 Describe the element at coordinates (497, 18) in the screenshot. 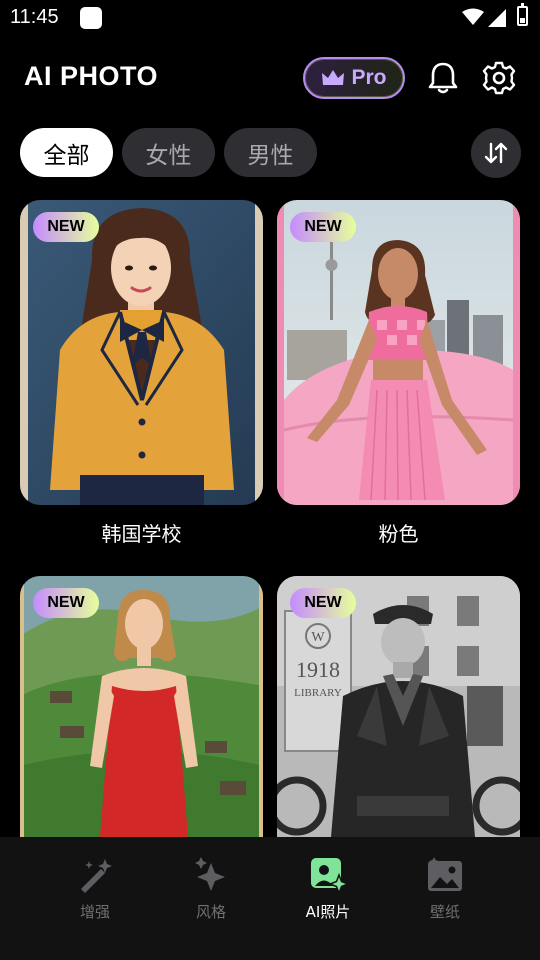

I see `signal-icon` at that location.